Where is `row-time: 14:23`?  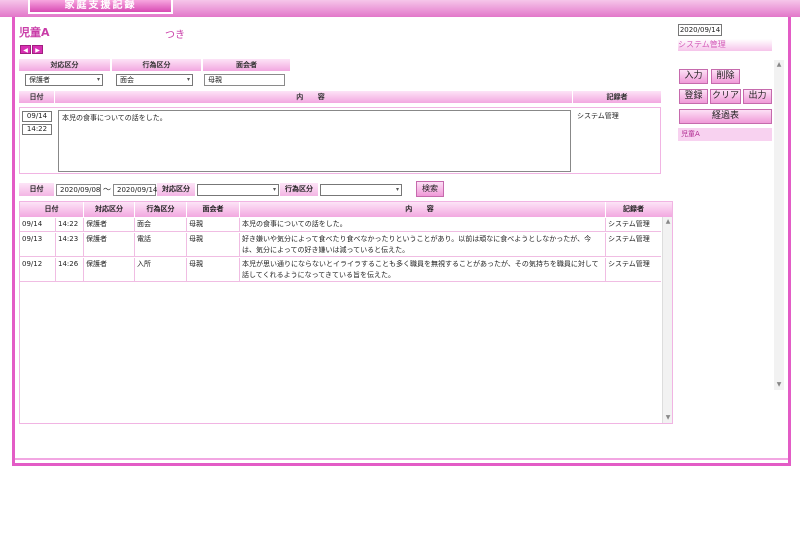
row-time: 14:23 is located at coordinates (70, 244).